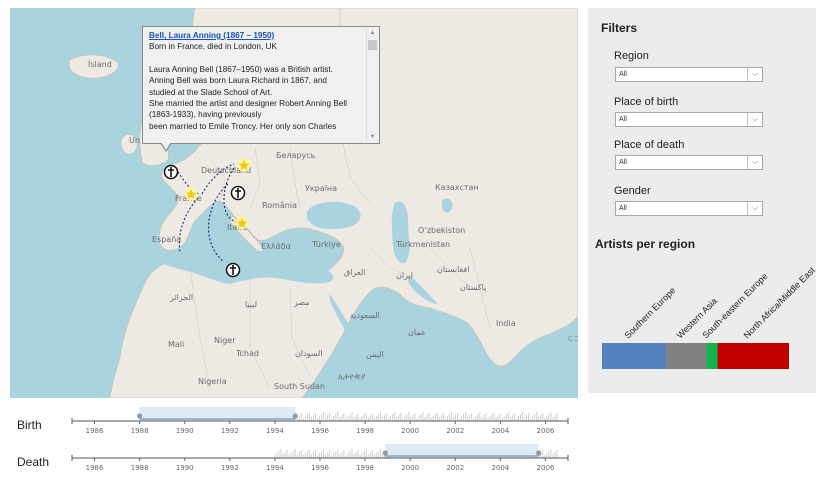 The width and height of the screenshot is (816, 477). I want to click on map-label-nigeria: Nigeria, so click(212, 381).